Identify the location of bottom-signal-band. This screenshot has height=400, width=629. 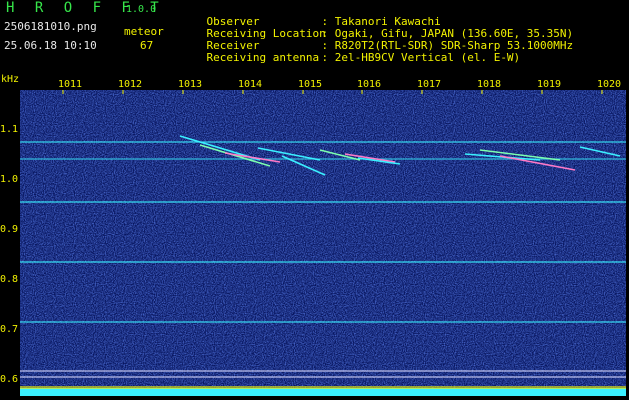
(323, 392).